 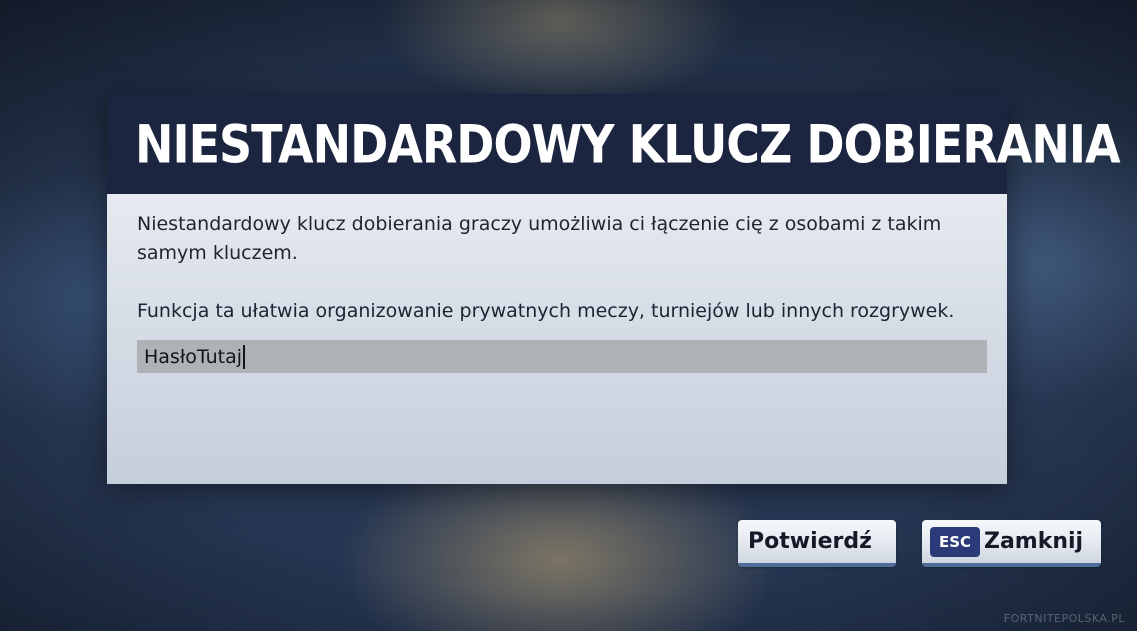 I want to click on text-caret, so click(x=244, y=356).